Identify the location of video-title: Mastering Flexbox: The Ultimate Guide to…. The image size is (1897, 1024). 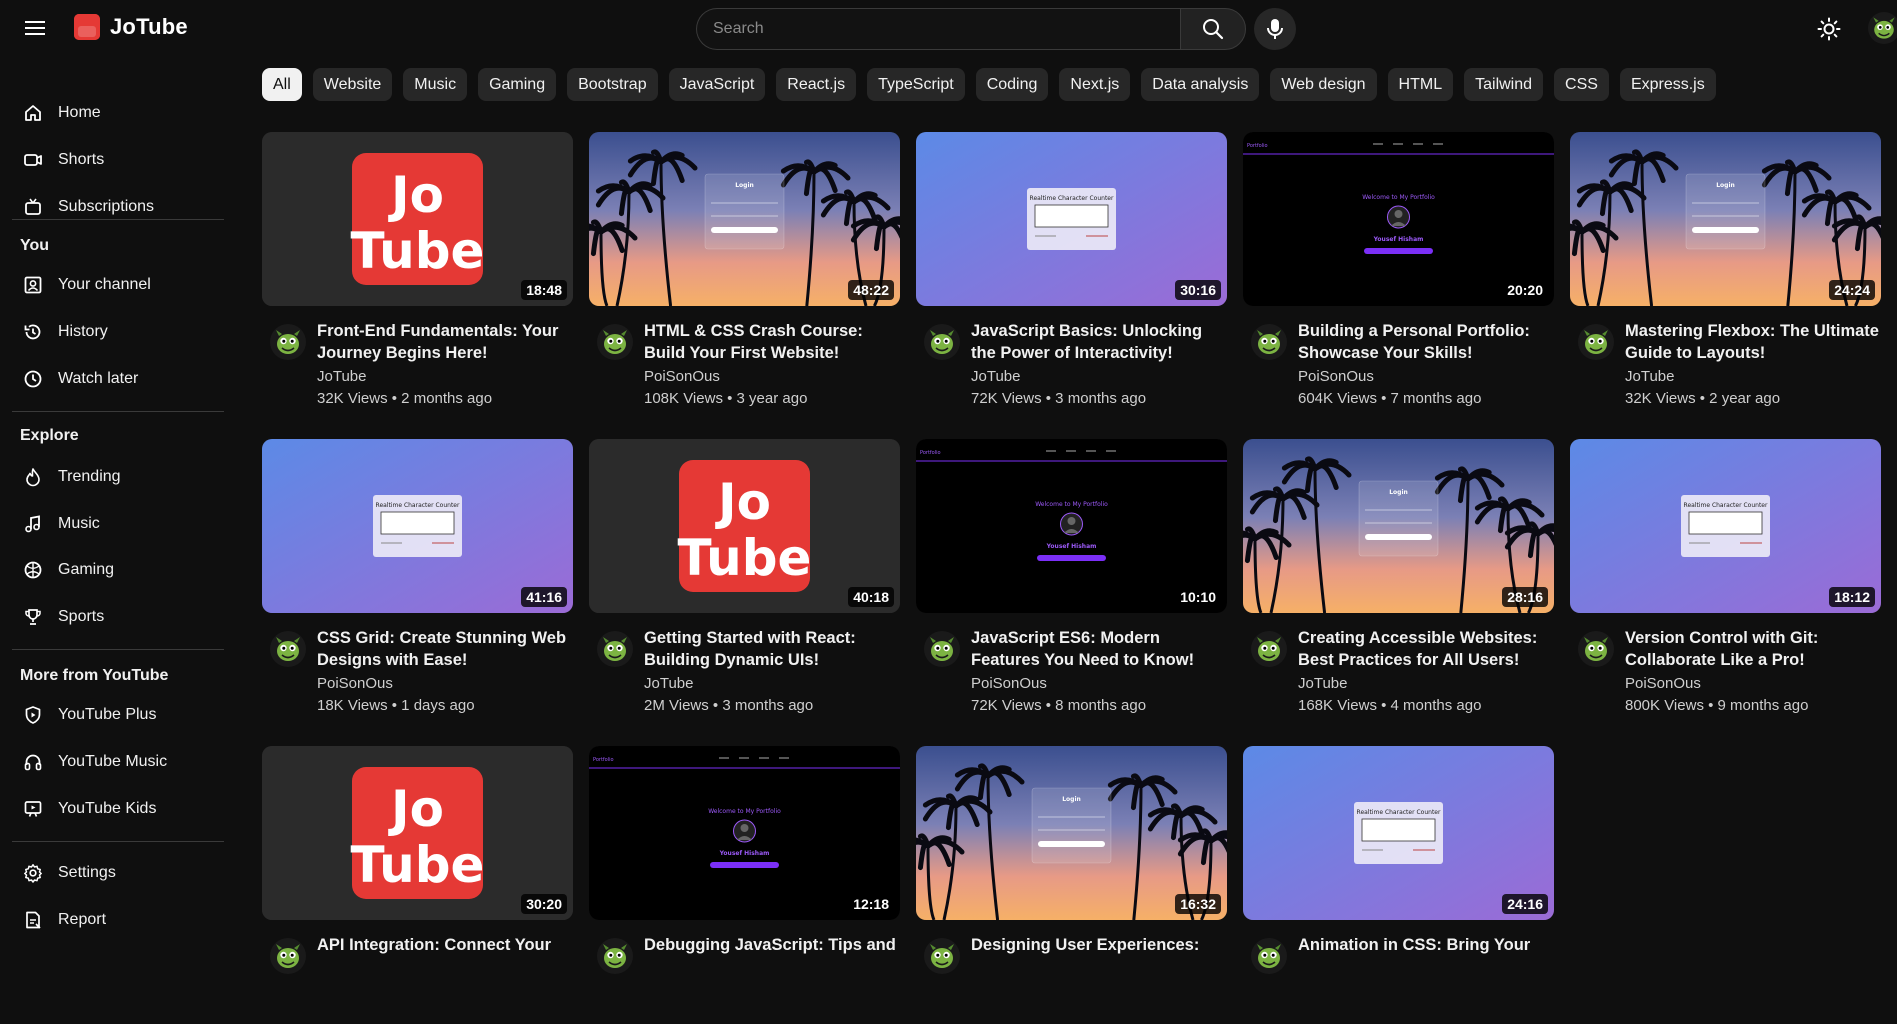
(1752, 342).